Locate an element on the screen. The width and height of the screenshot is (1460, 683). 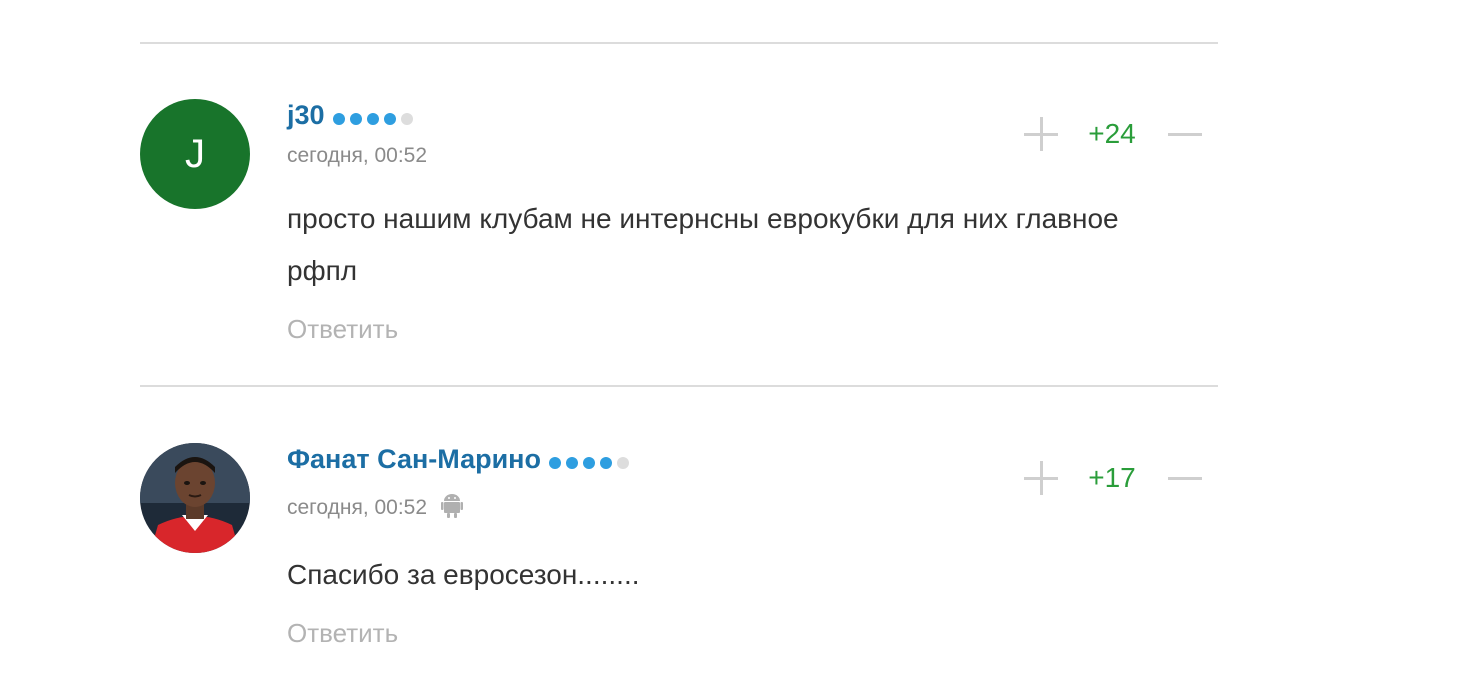
vote-score: +24 is located at coordinates (1112, 133).